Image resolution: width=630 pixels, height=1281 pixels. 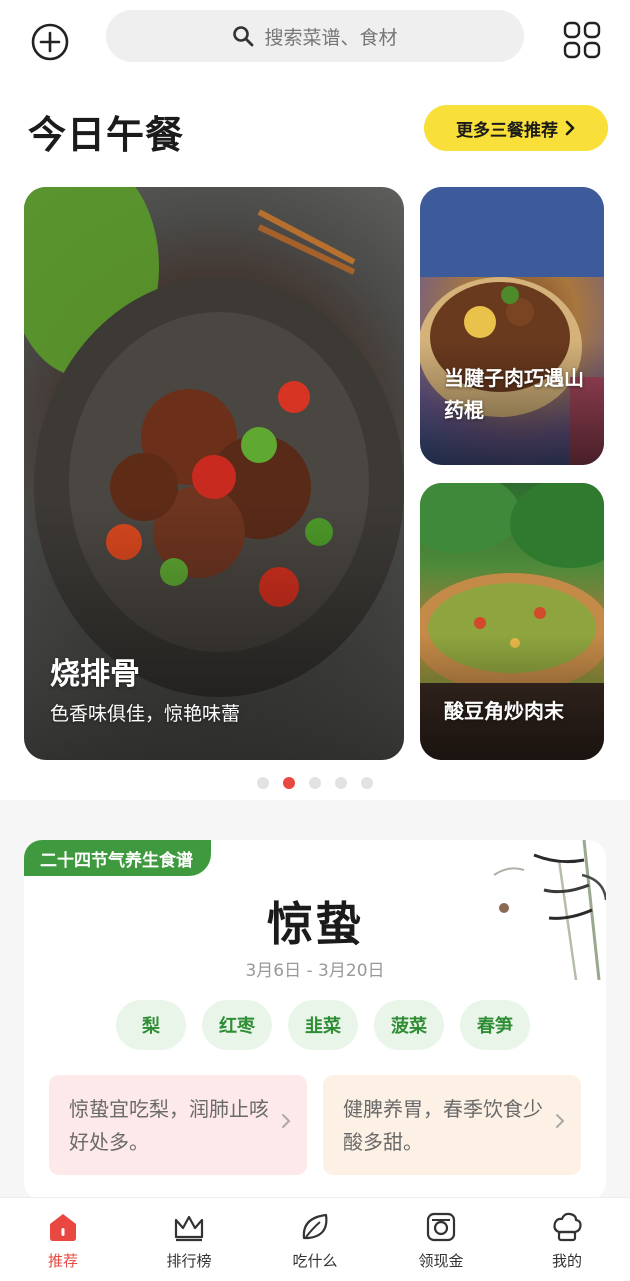 What do you see at coordinates (237, 1025) in the screenshot?
I see `ingredient-chip: 红枣` at bounding box center [237, 1025].